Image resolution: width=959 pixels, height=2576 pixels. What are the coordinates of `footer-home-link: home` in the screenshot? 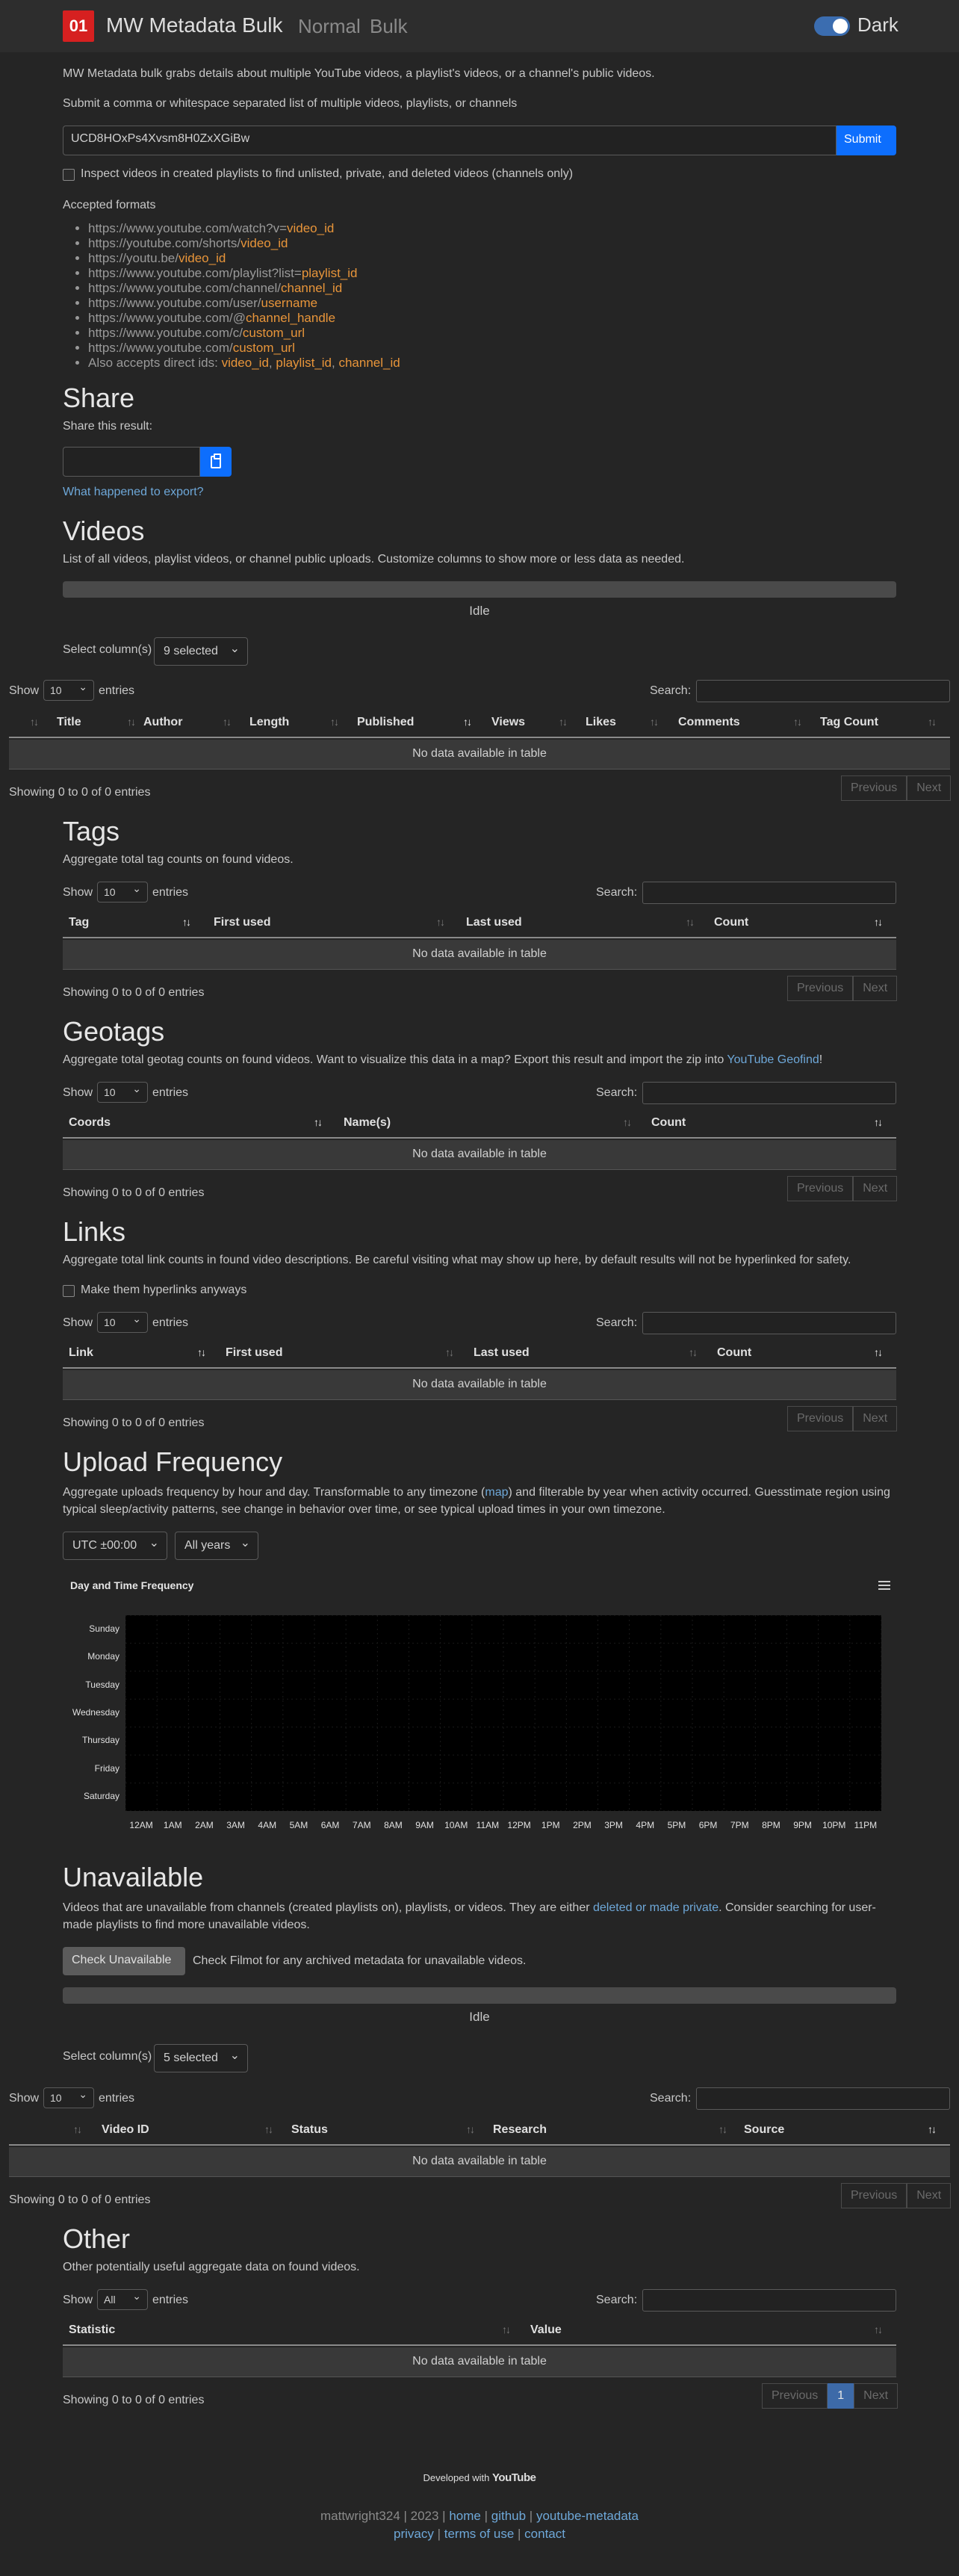 It's located at (465, 2516).